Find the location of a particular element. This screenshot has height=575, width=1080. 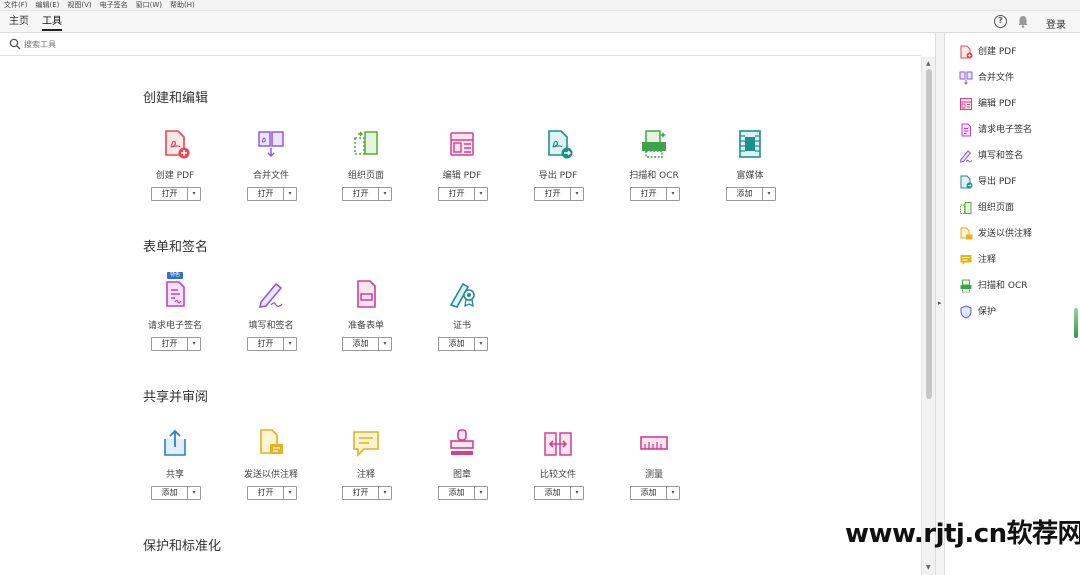

right-item-label: 创建 PDF is located at coordinates (997, 52).